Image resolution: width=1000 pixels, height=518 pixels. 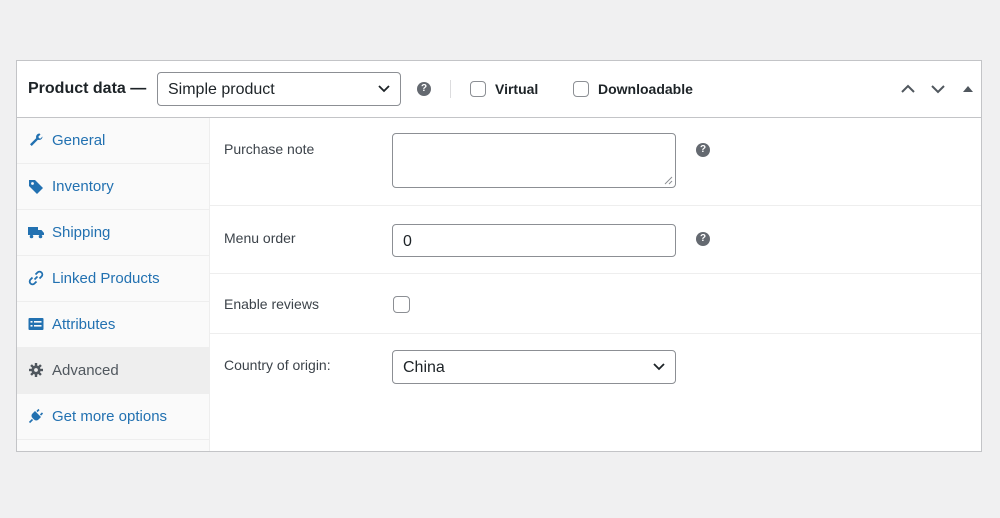 What do you see at coordinates (279, 89) in the screenshot?
I see `product-type-select: Simple product` at bounding box center [279, 89].